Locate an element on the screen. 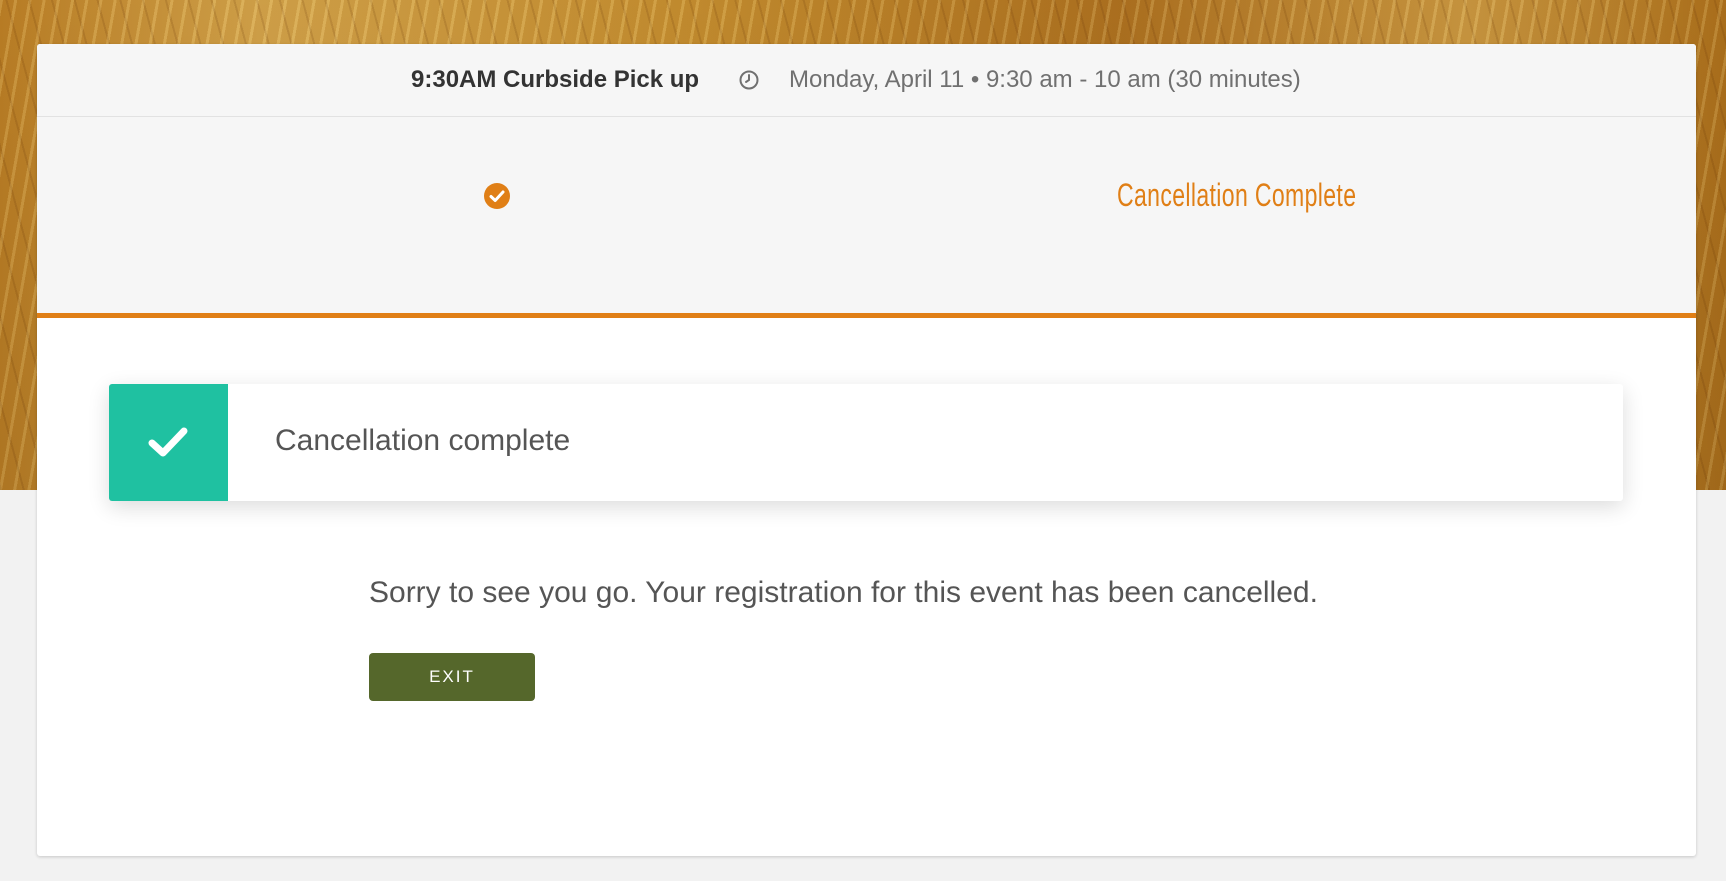  step-label-cancellation-complete: Cancellation Complete is located at coordinates (1237, 195).